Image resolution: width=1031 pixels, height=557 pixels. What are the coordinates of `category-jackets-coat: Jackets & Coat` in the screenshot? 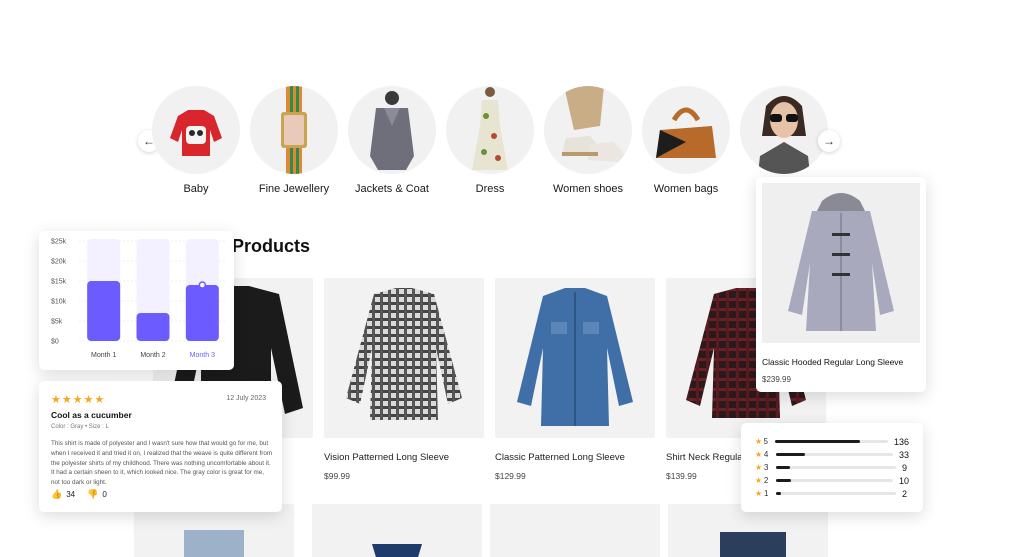 It's located at (392, 140).